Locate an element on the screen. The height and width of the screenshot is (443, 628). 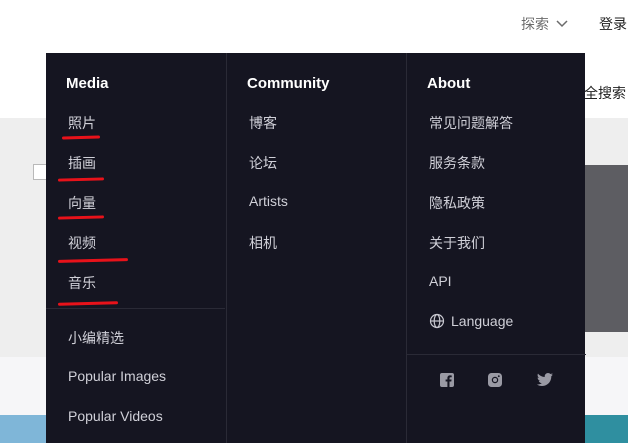
instagram-icon is located at coordinates (495, 380).